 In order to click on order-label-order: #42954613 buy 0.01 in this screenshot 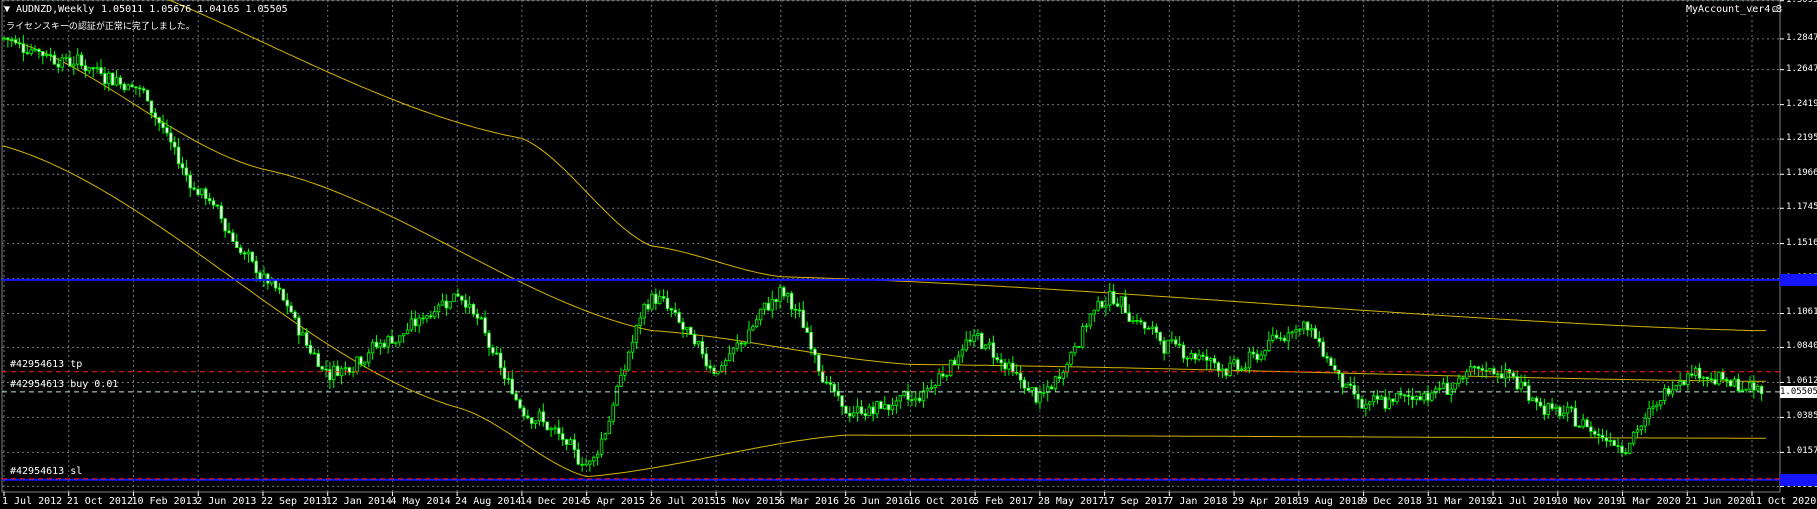, I will do `click(64, 384)`.